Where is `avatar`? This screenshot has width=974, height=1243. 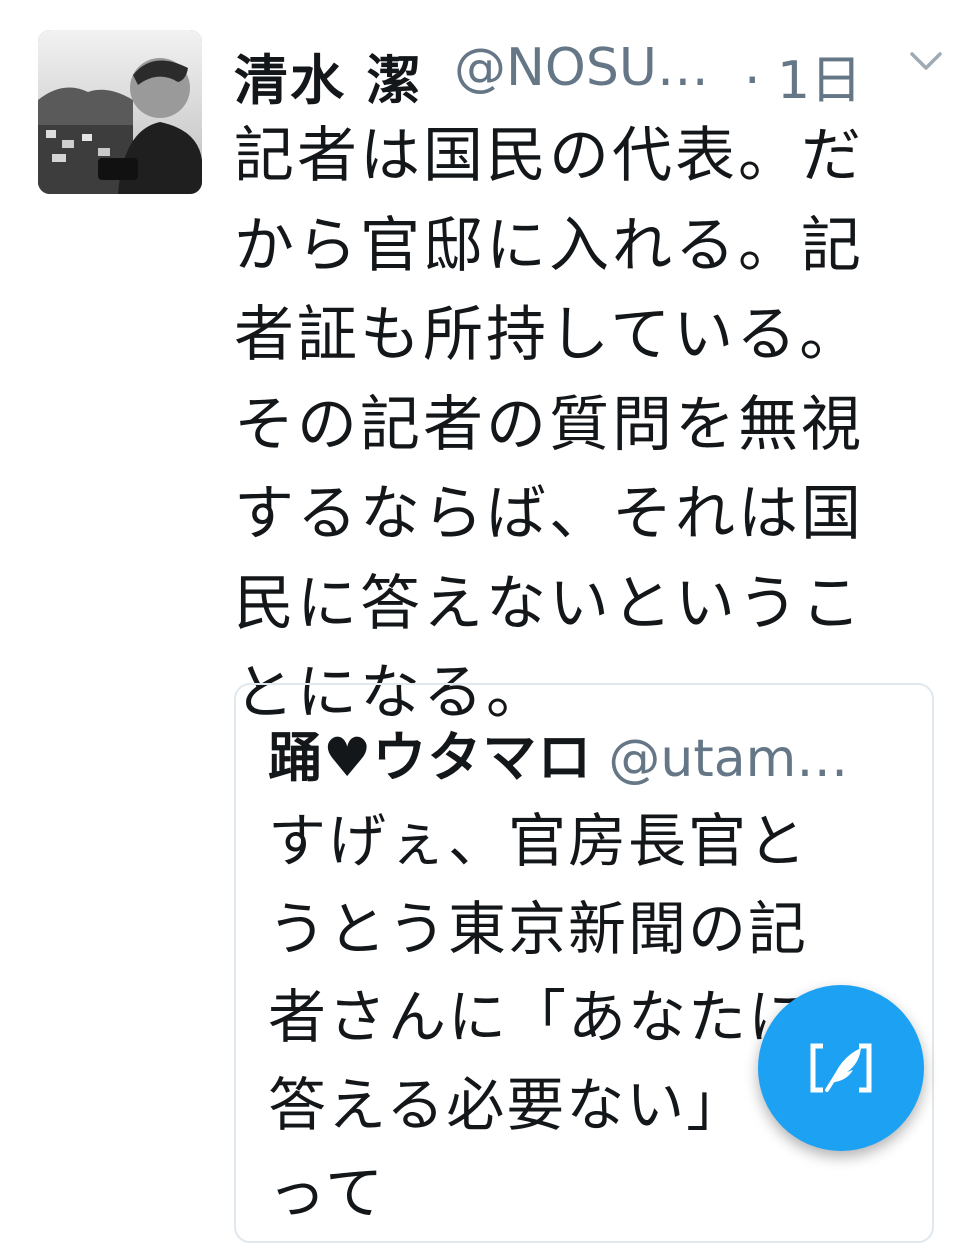
avatar is located at coordinates (120, 112).